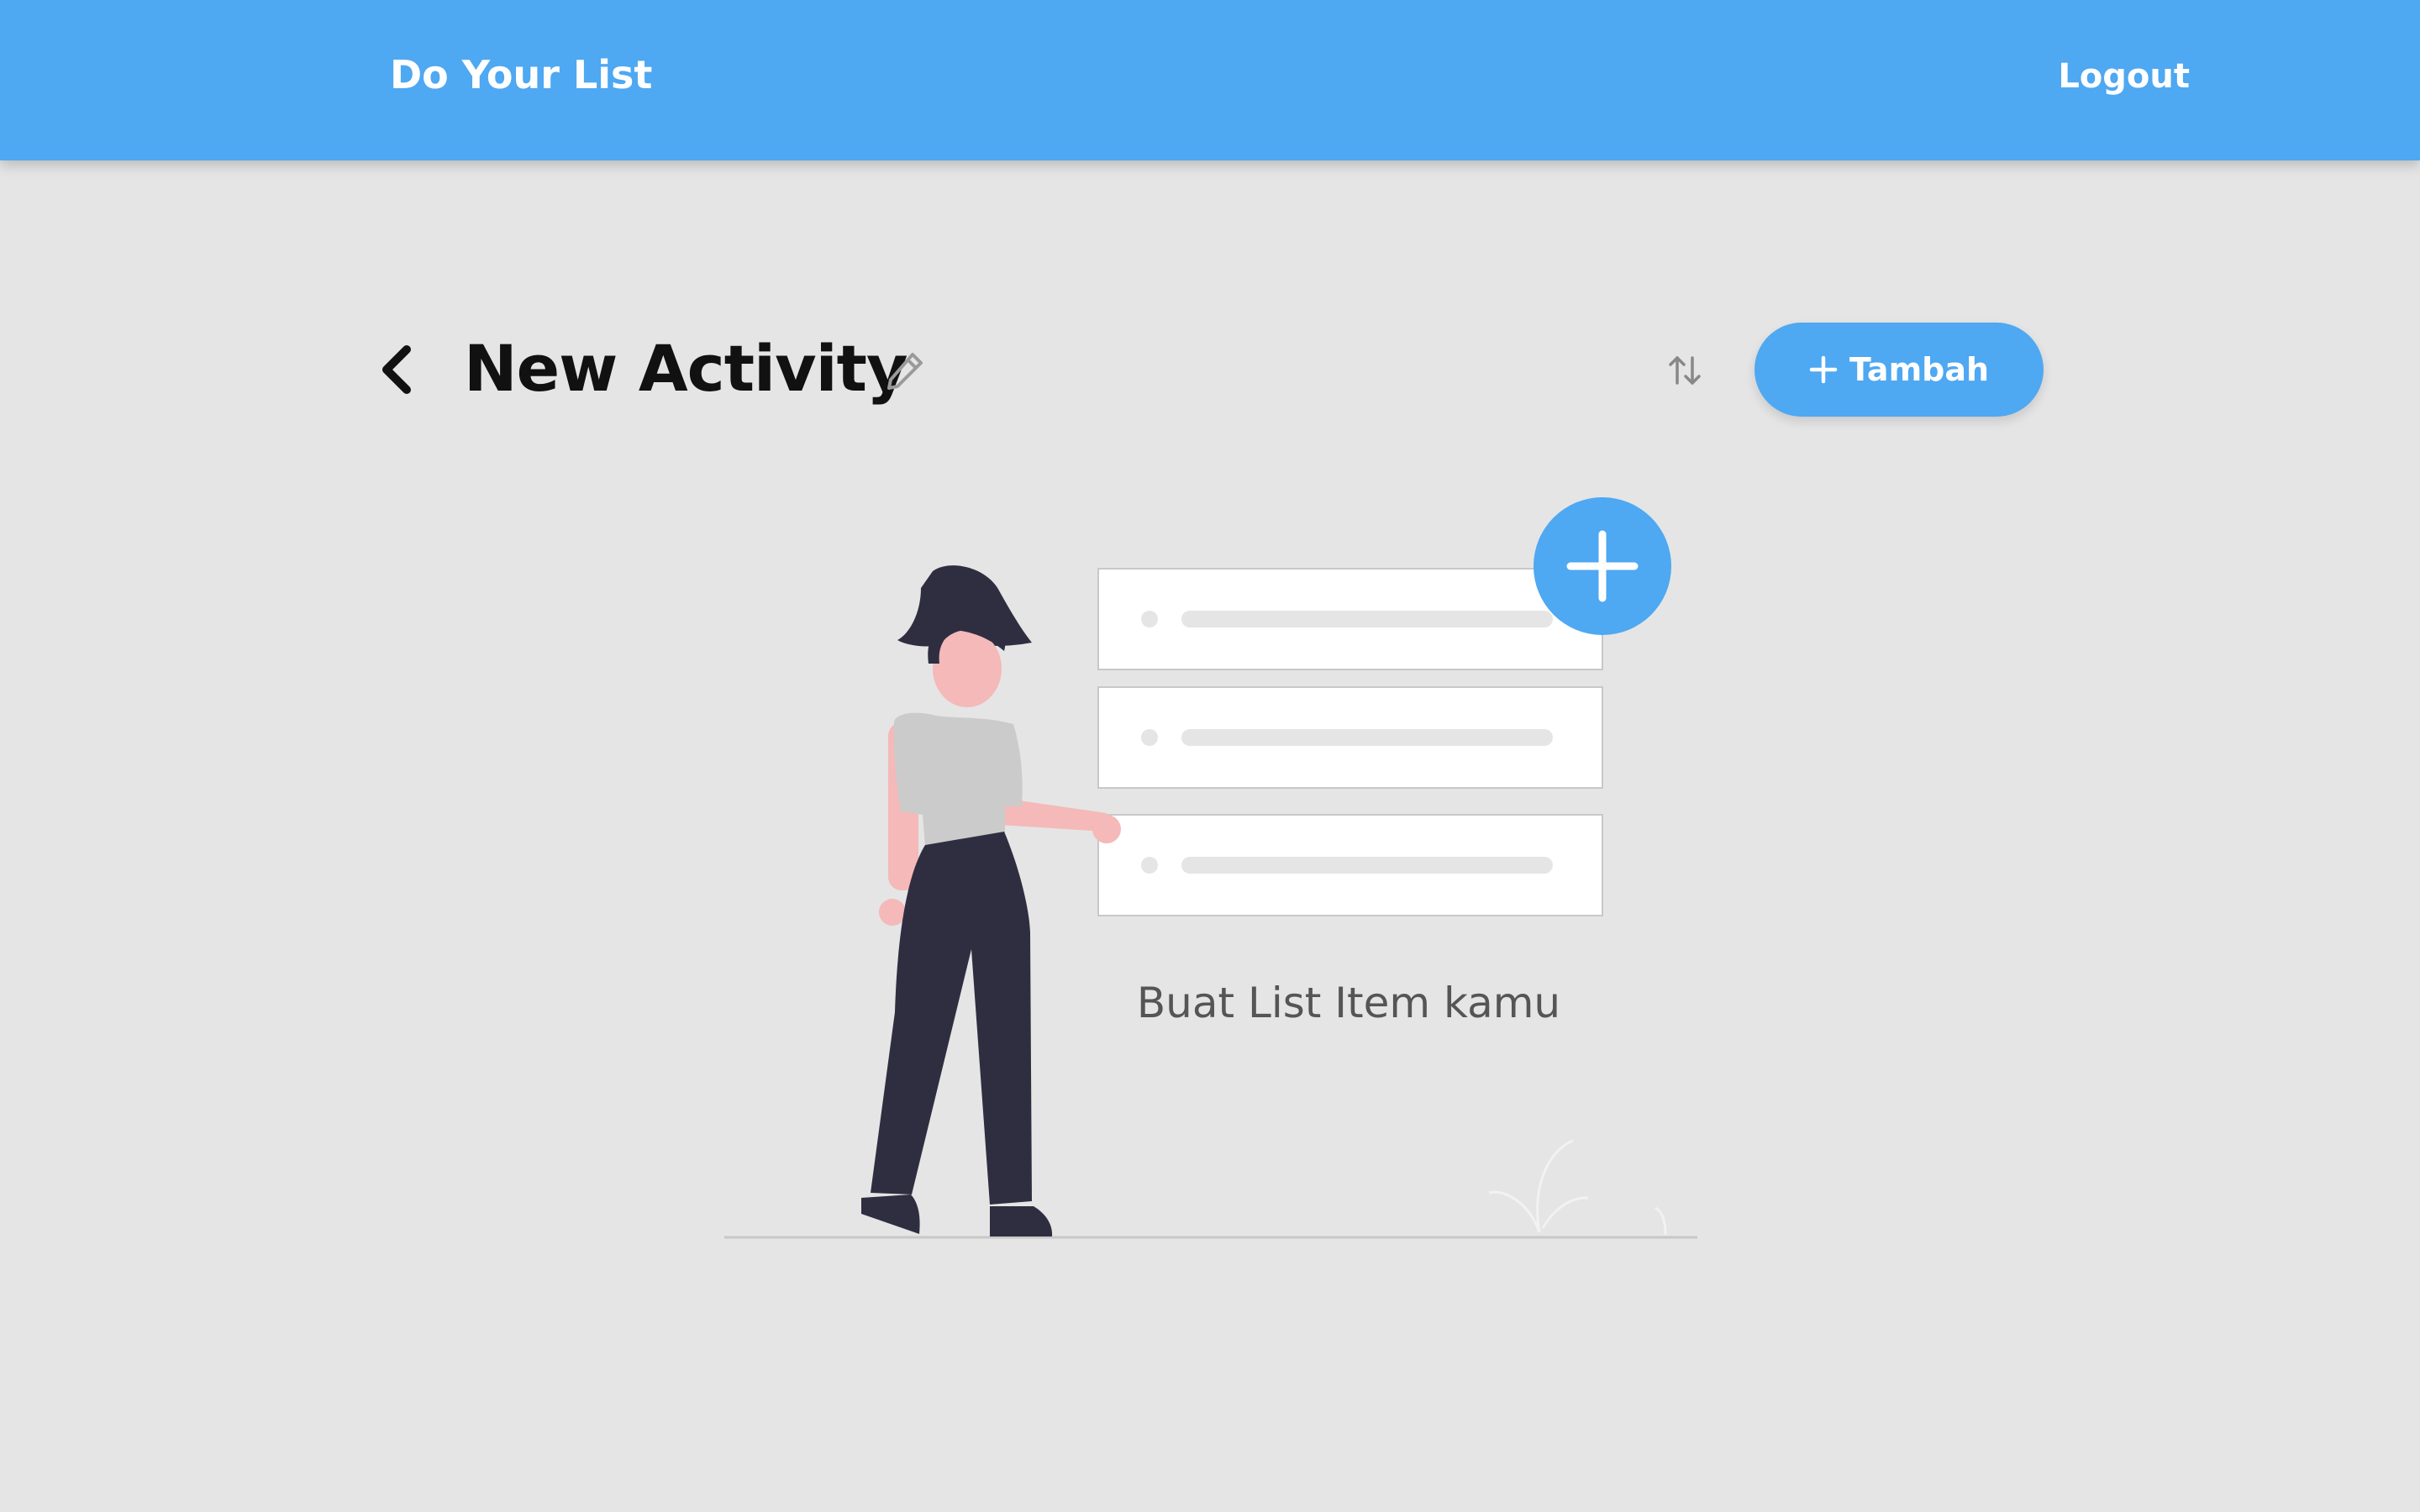  I want to click on activity-title: New Activity, so click(686, 368).